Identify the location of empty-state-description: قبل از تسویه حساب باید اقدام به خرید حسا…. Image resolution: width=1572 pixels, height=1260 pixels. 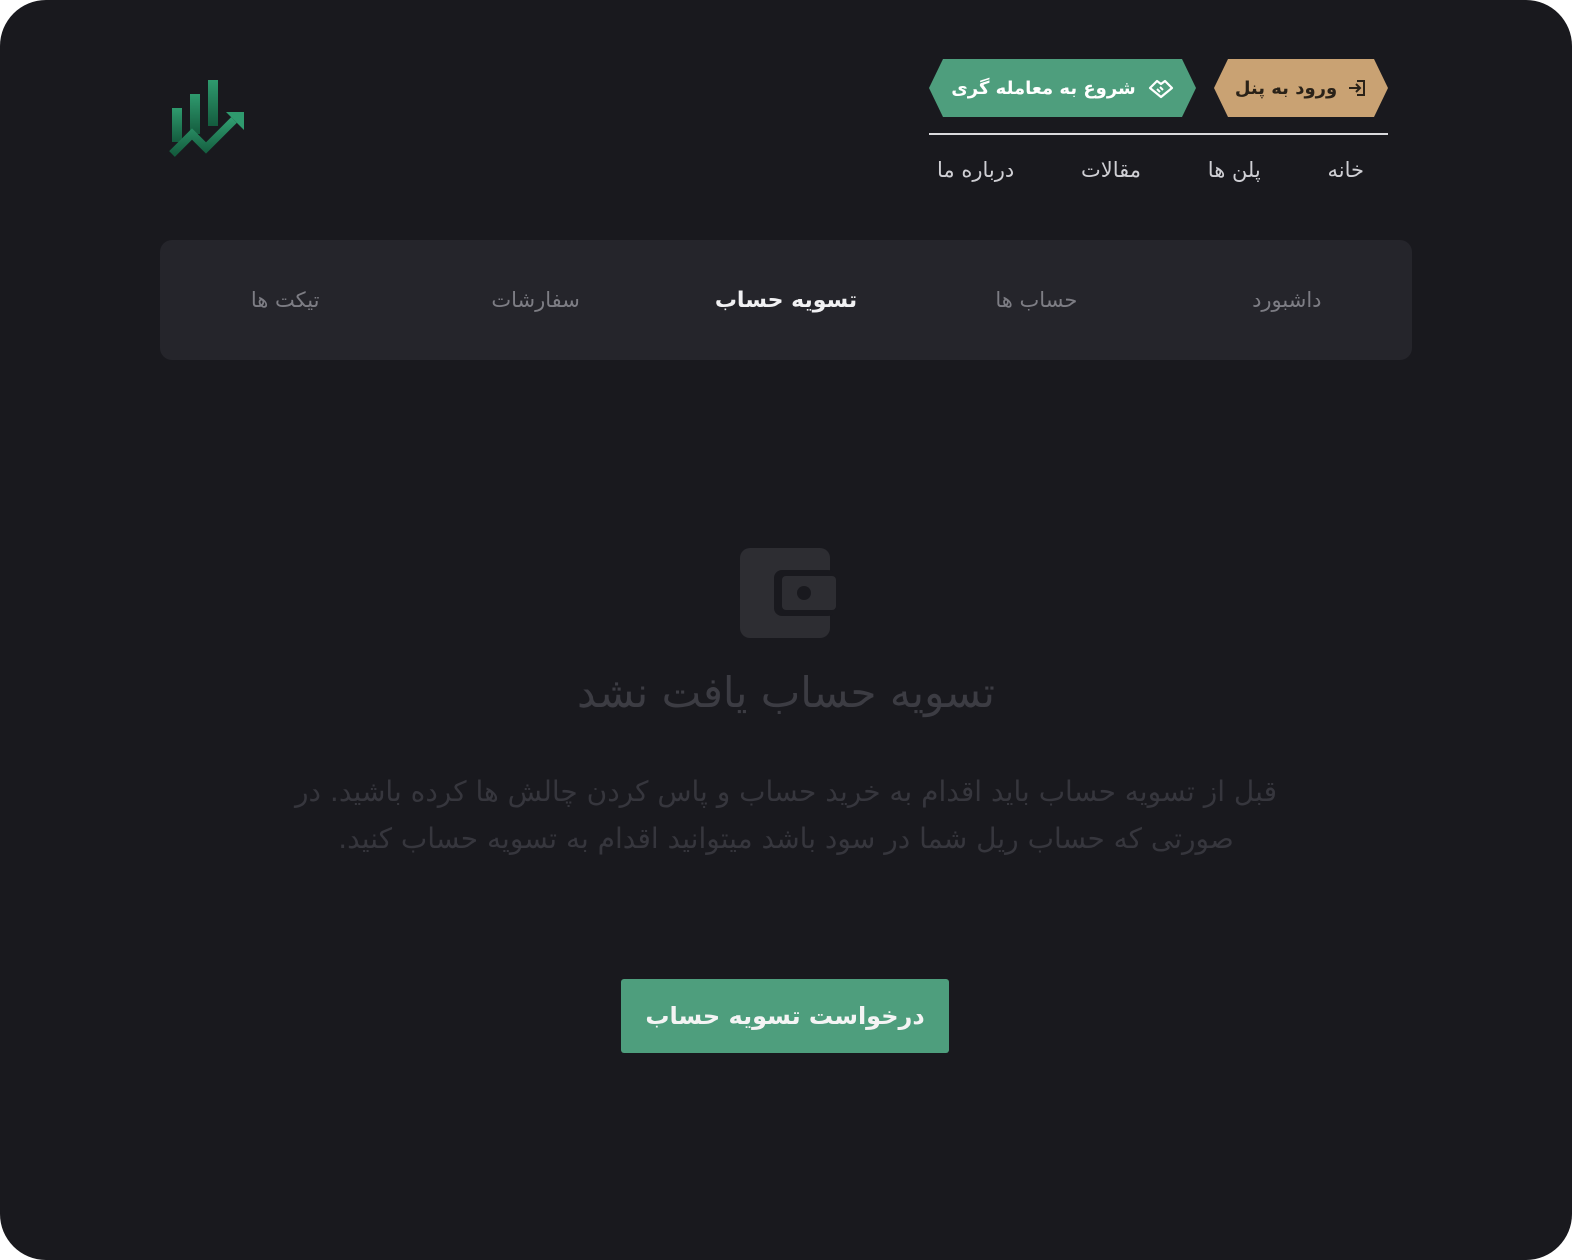
(786, 815).